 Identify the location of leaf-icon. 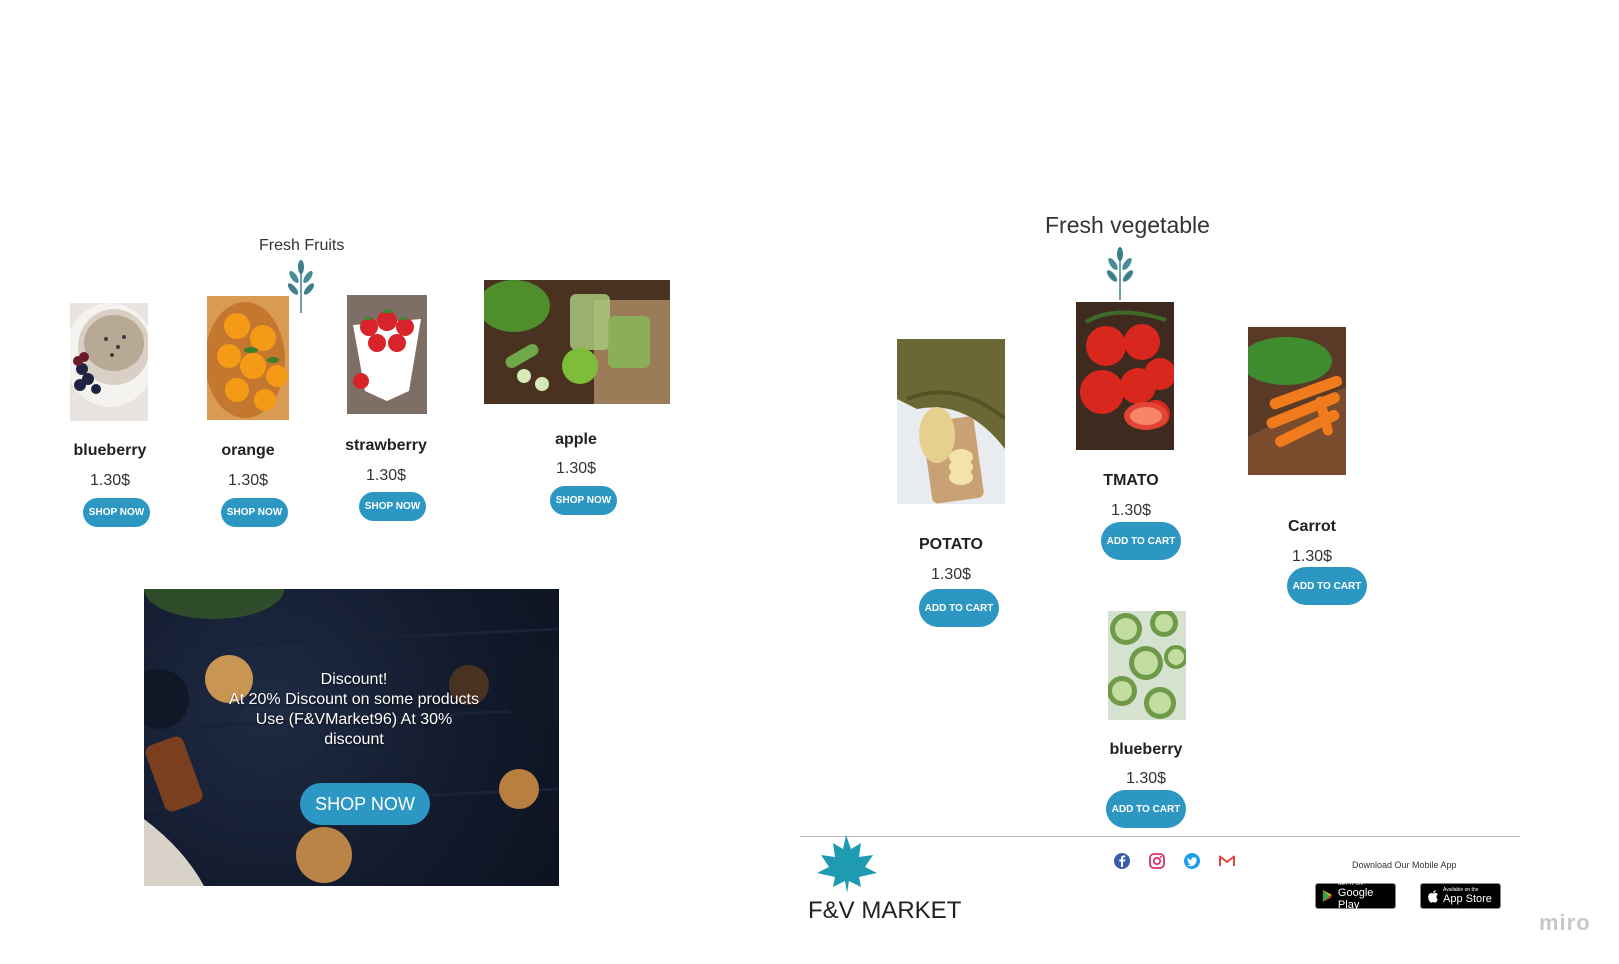
(1120, 273).